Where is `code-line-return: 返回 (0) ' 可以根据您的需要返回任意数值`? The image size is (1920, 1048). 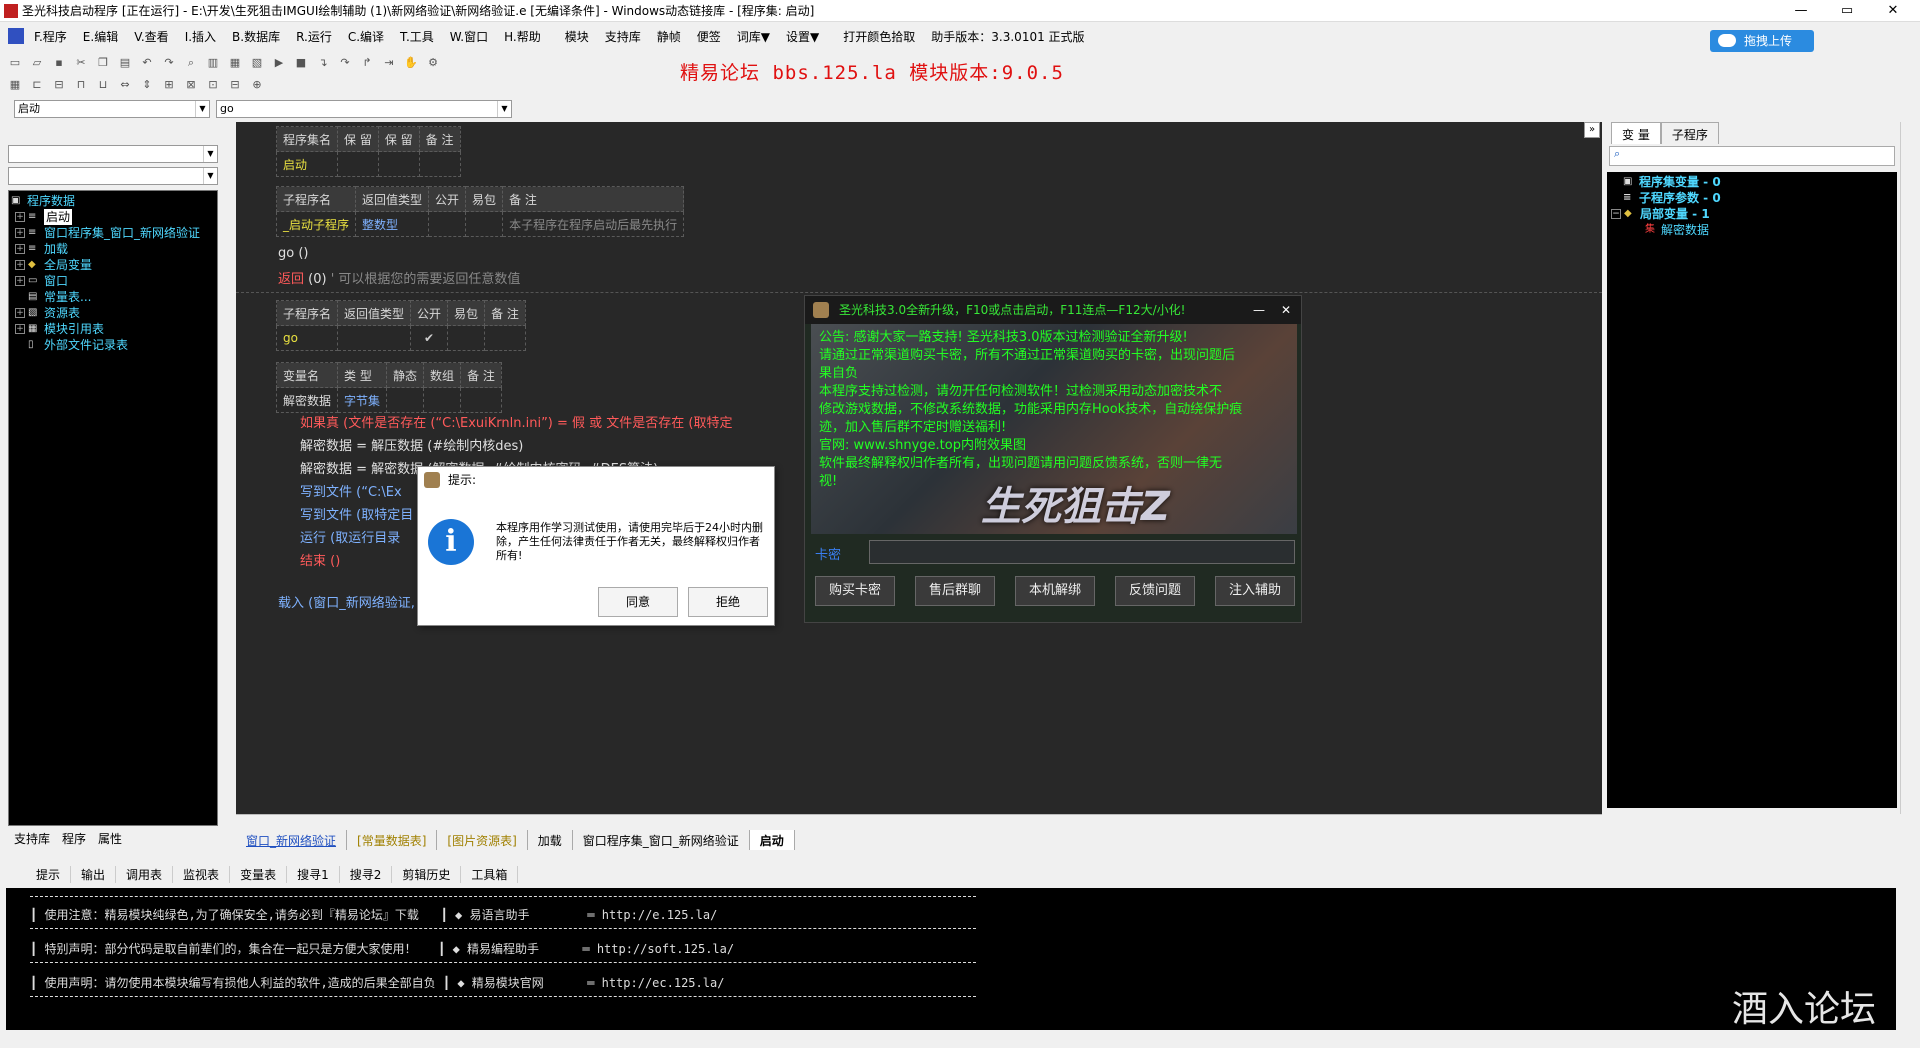
code-line-return: 返回 (0) ' 可以根据您的需要返回任意数值 is located at coordinates (399, 277).